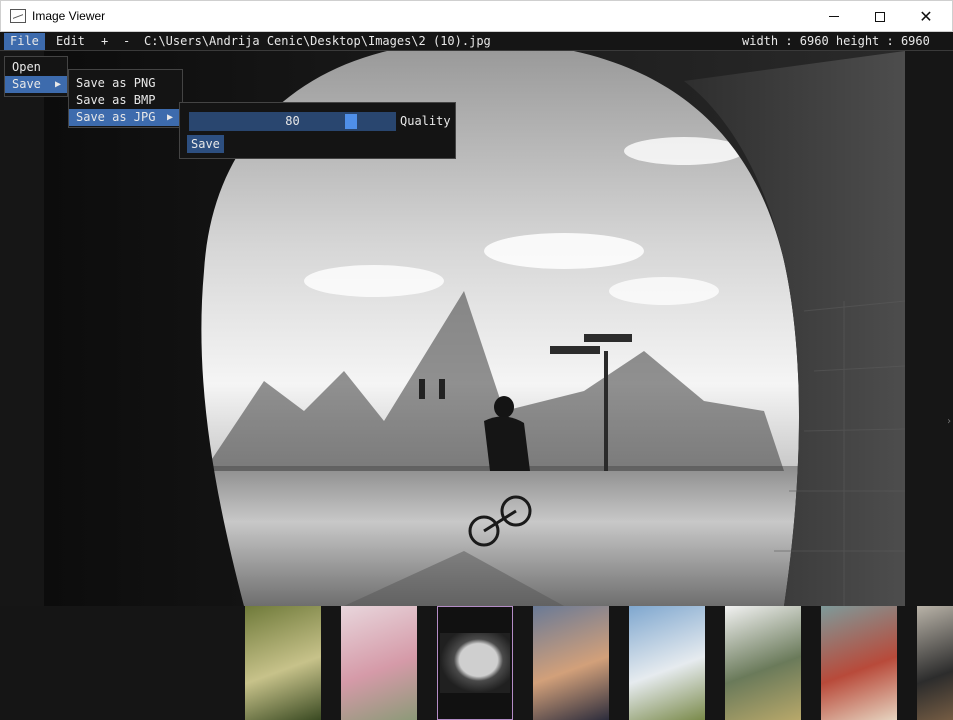  I want to click on scroll-handle-icon: ›, so click(949, 421).